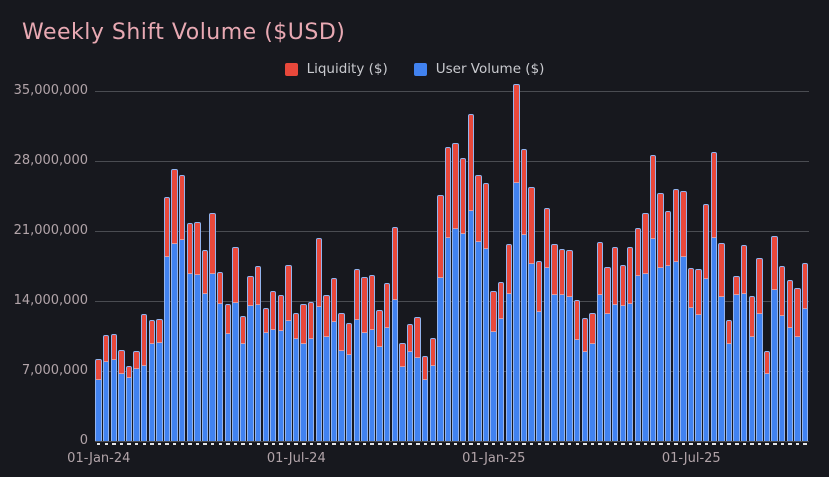 The image size is (829, 477). What do you see at coordinates (490, 69) in the screenshot?
I see `legend-label: User Volume ($)` at bounding box center [490, 69].